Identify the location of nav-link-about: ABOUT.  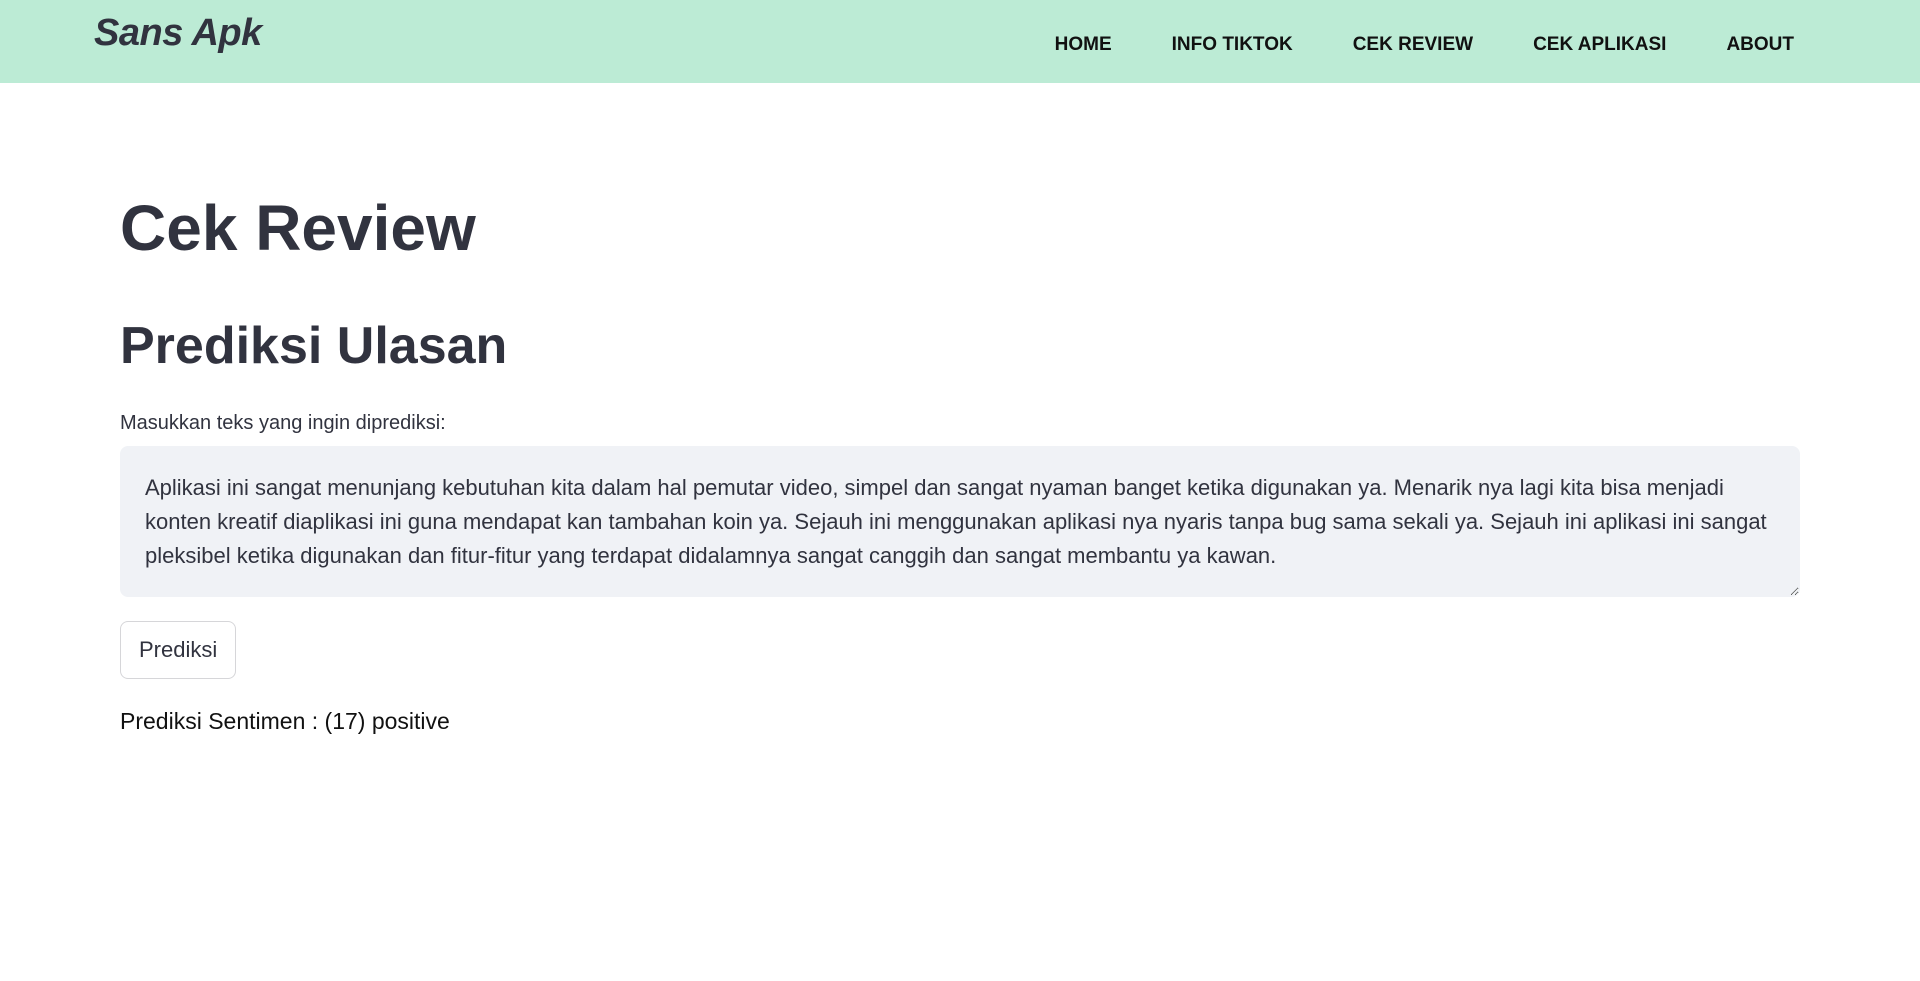
(1760, 45).